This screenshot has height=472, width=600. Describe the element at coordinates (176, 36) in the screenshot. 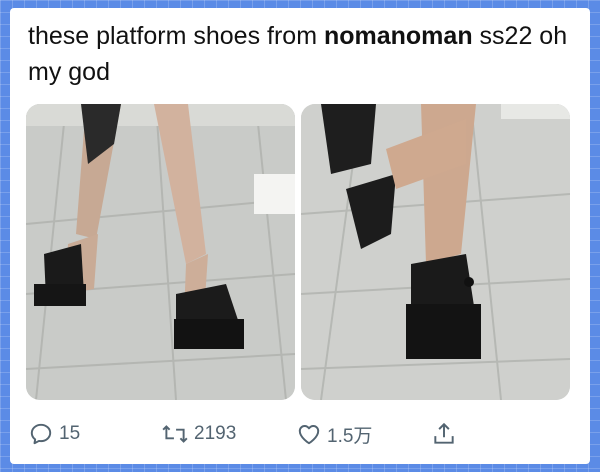

I see `tweet-text-prefix: these platform shoes from` at that location.